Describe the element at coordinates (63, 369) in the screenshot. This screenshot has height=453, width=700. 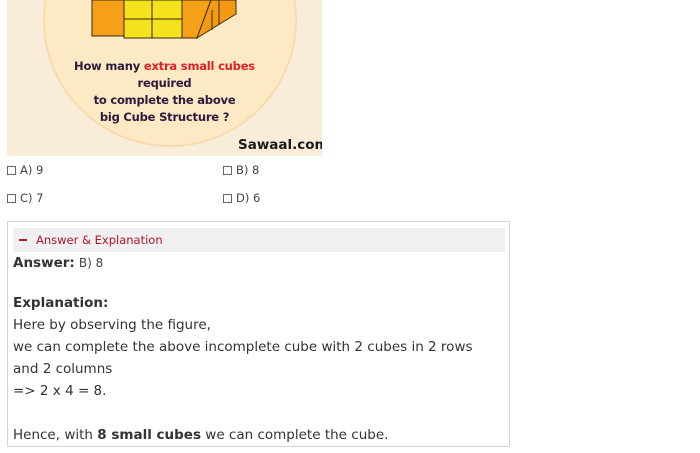
I see `explanation-line: and 2 columns` at that location.